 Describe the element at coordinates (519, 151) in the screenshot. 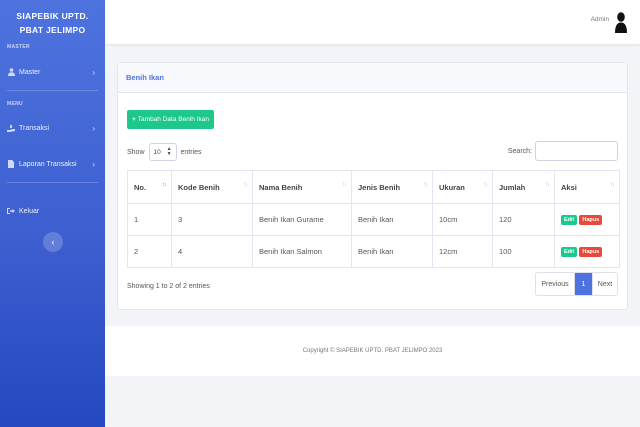

I see `search-label: Search:` at that location.